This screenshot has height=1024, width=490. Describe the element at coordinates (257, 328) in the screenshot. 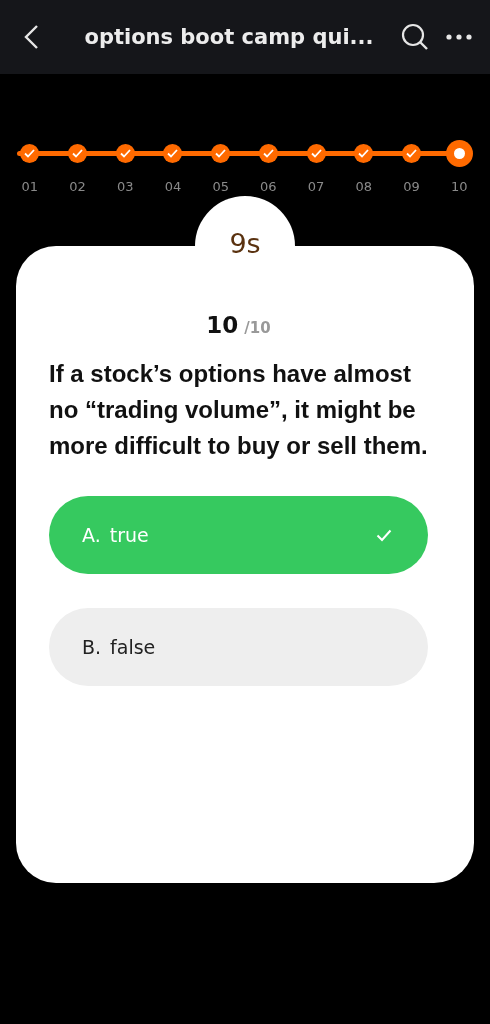

I see `question-total: /10` at that location.